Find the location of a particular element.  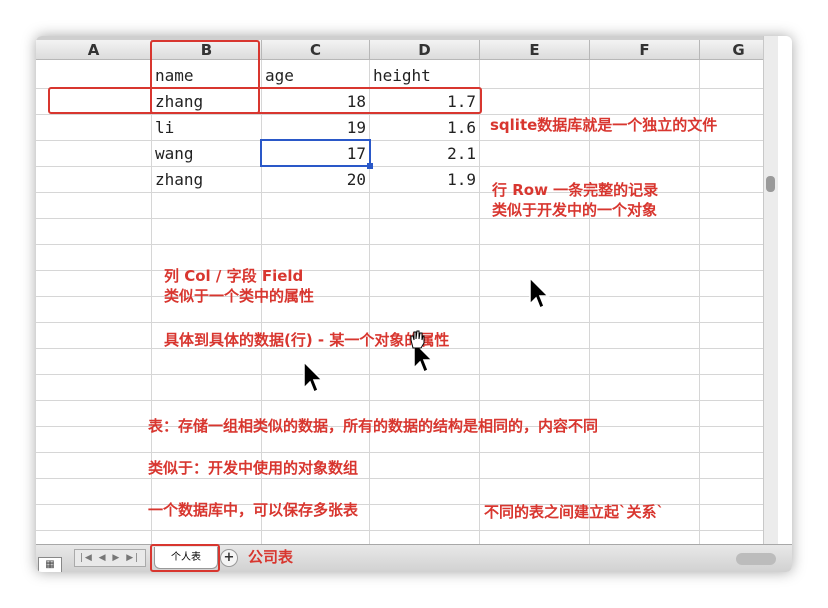

cell-header-height: height is located at coordinates (402, 76).